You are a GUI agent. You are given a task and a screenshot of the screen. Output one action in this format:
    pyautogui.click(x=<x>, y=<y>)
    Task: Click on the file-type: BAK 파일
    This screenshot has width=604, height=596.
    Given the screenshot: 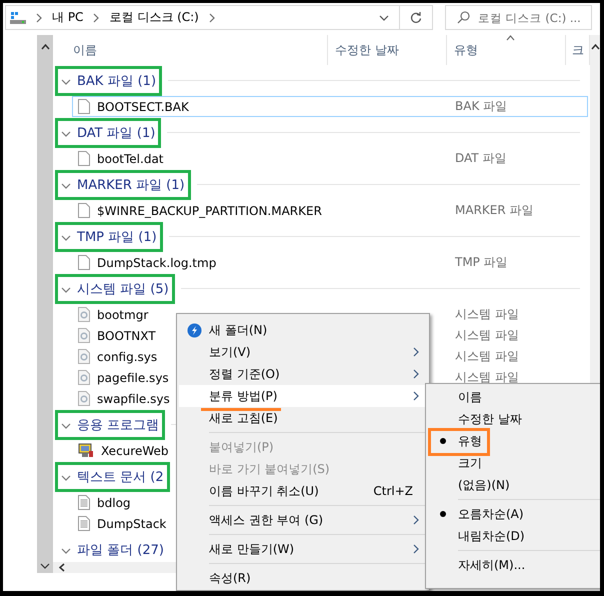 What is the action you would take?
    pyautogui.click(x=481, y=106)
    